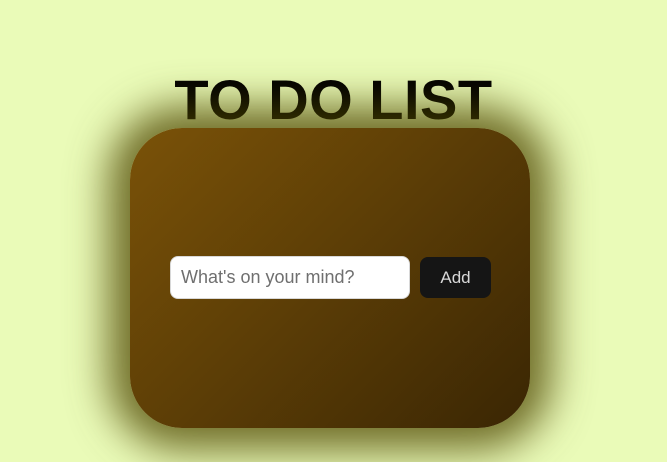 The width and height of the screenshot is (667, 462). I want to click on page-title: TO DO LIST, so click(333, 99).